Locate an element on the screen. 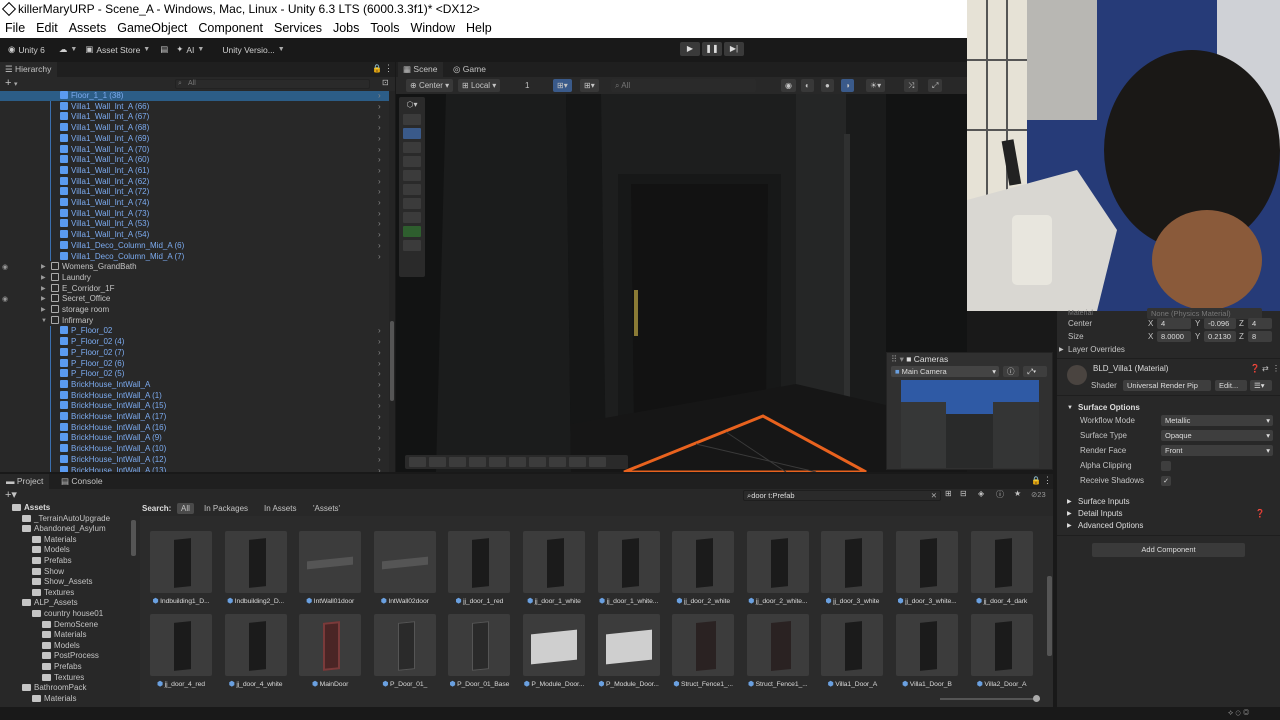  hierarchy-row: Villa1_Wall_Int_A (67) is located at coordinates (104, 117).